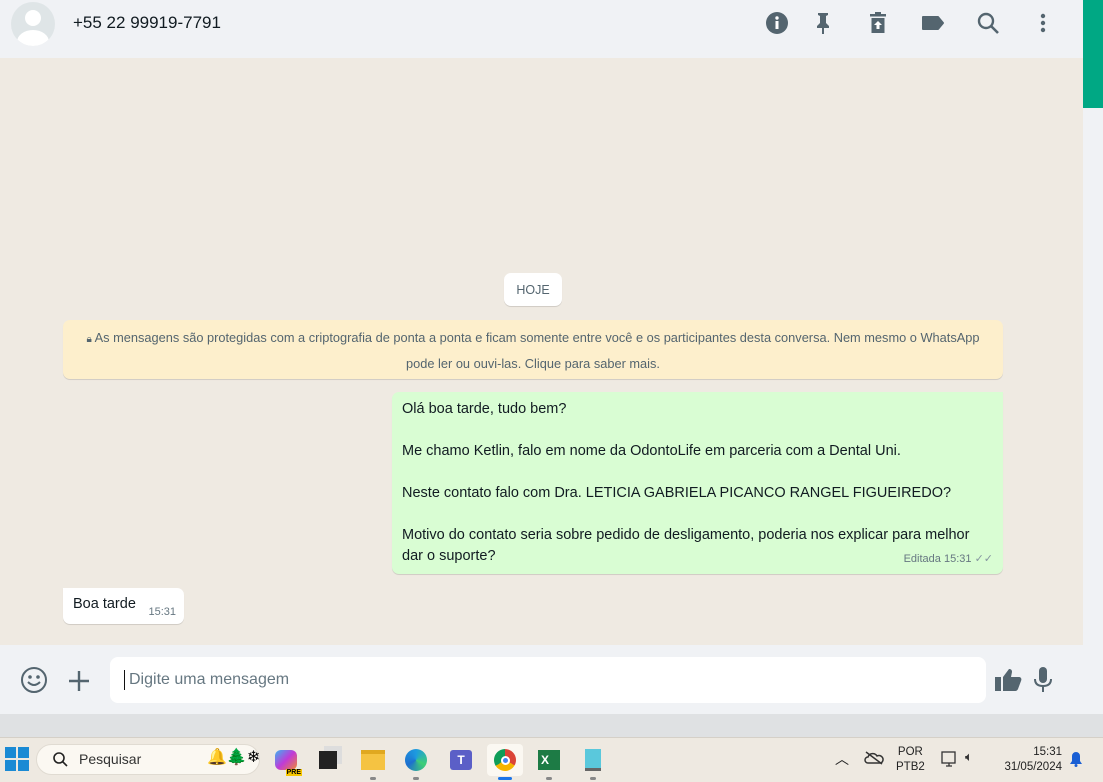 The image size is (1103, 782). Describe the element at coordinates (922, 559) in the screenshot. I see `edited-label: Editada` at that location.